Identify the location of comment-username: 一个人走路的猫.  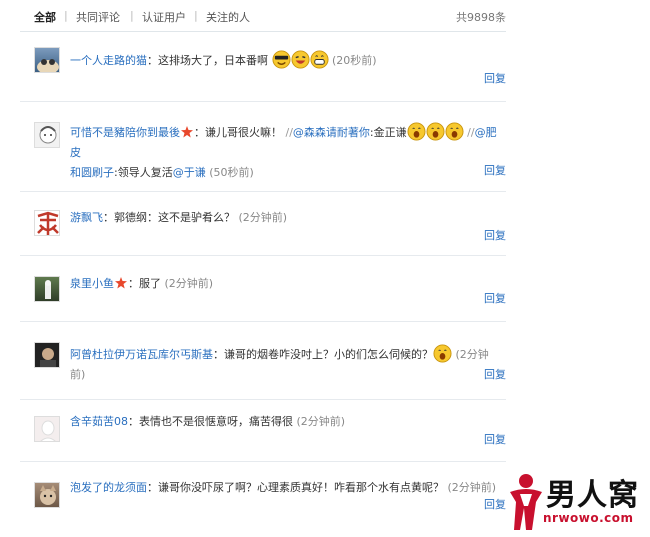
(108, 60).